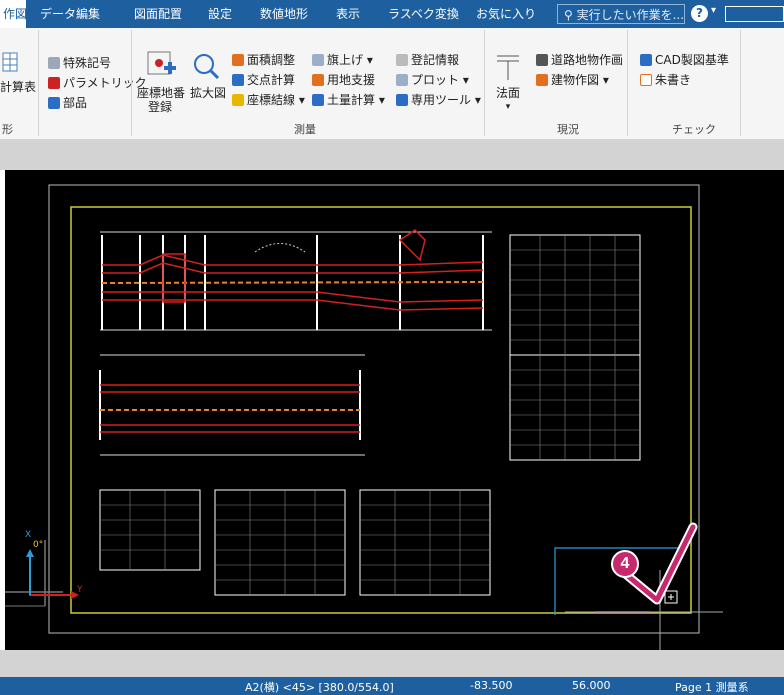  Describe the element at coordinates (351, 100) in the screenshot. I see `label: 土量計算` at that location.